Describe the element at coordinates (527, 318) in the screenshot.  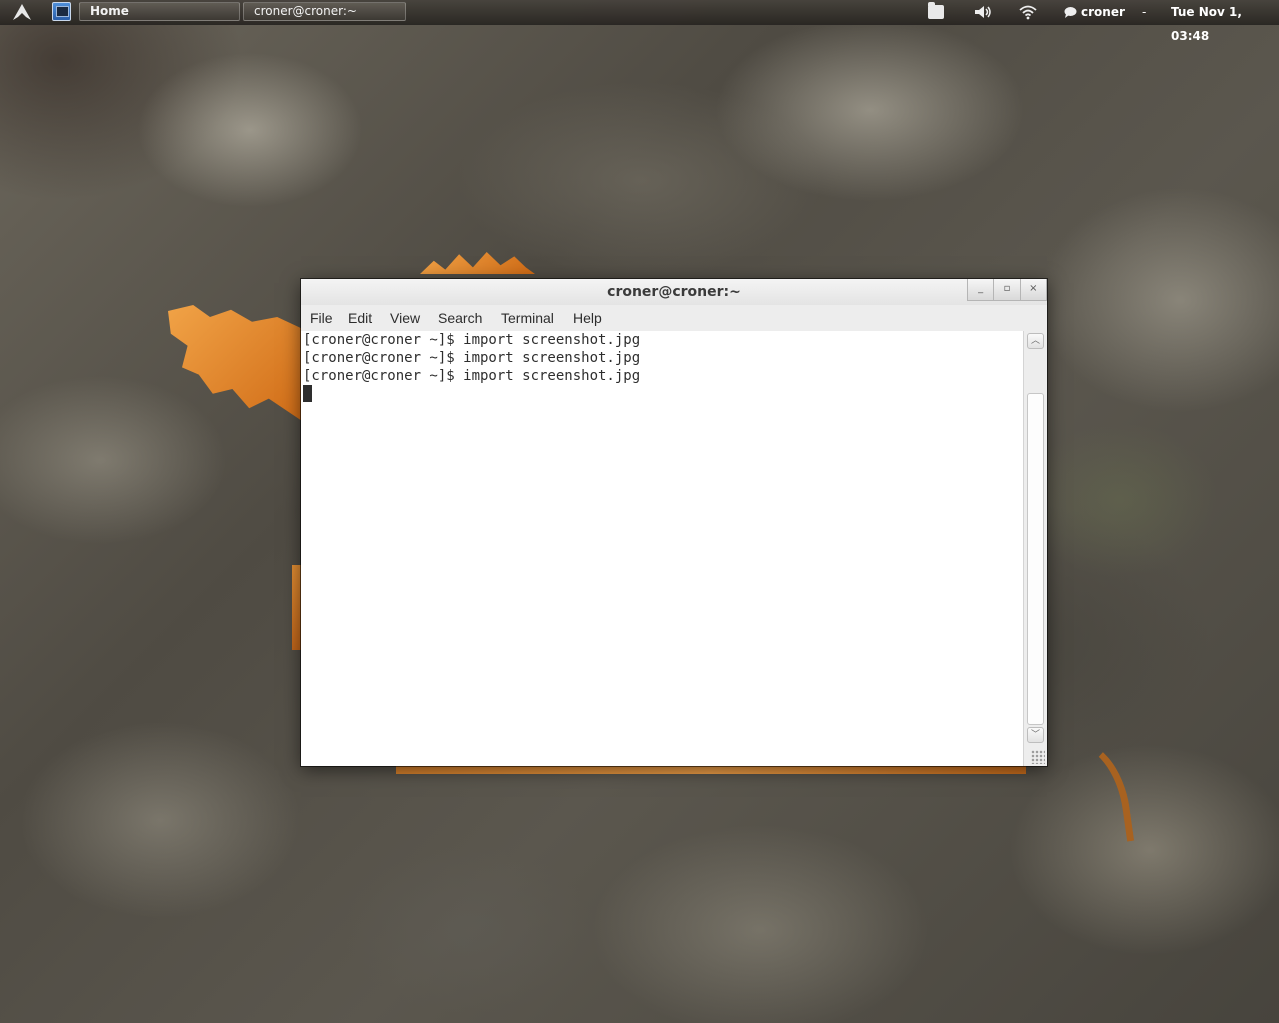
I see `menu-terminal: Terminal` at that location.